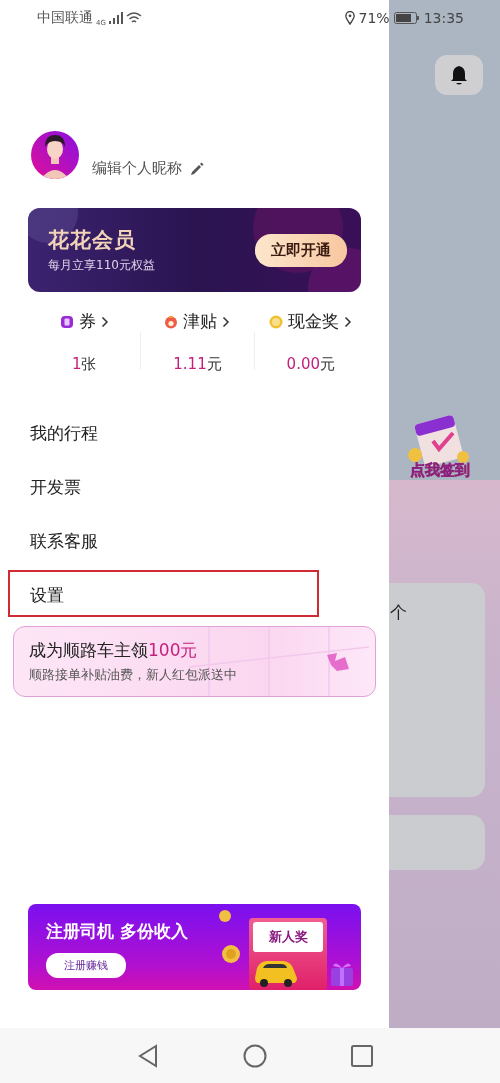 The height and width of the screenshot is (1083, 500). What do you see at coordinates (288, 937) in the screenshot?
I see `envelope-label: 新人奖` at bounding box center [288, 937].